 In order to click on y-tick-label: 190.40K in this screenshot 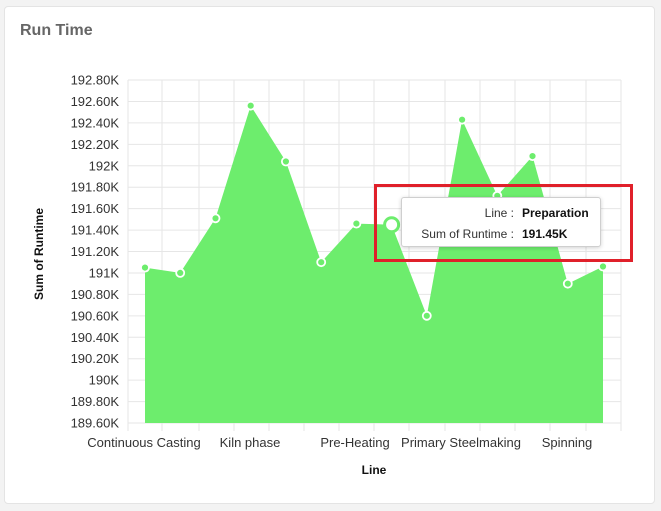, I will do `click(95, 337)`.